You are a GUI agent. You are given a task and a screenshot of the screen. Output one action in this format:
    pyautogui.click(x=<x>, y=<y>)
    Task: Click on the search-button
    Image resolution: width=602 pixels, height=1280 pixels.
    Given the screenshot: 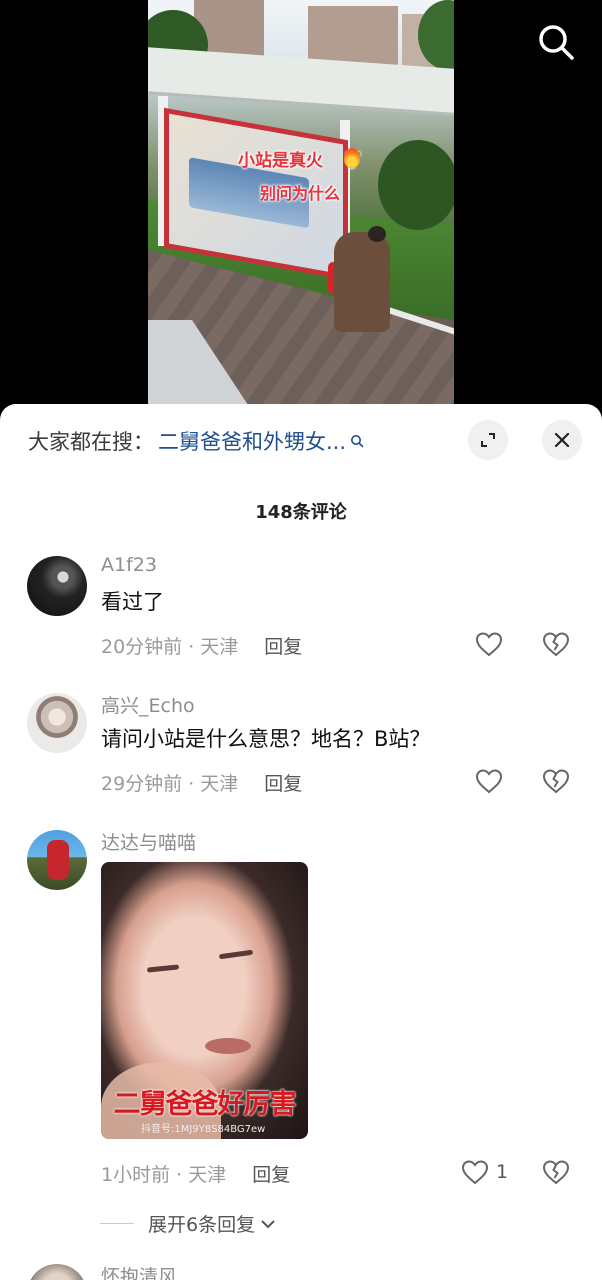 What is the action you would take?
    pyautogui.click(x=556, y=42)
    